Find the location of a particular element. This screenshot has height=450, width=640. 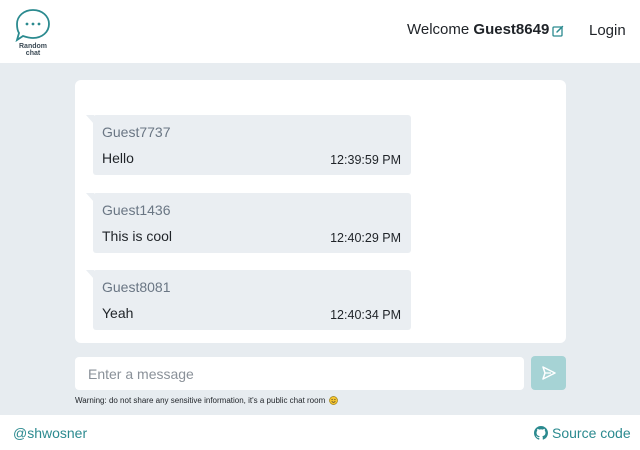

send-icon is located at coordinates (548, 373).